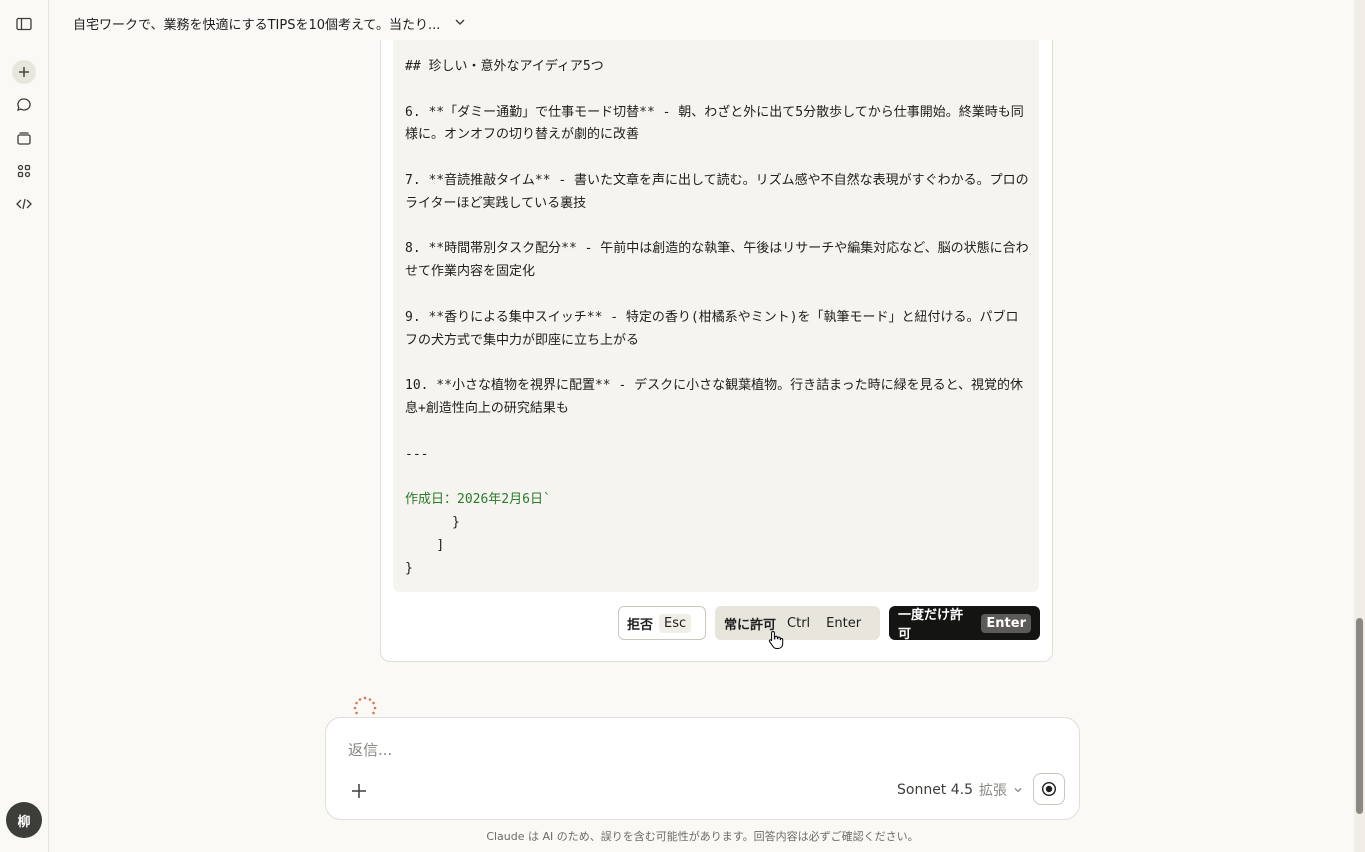 This screenshot has height=852, width=1365. What do you see at coordinates (478, 500) in the screenshot?
I see `code-line: 作成日：2026年2月6日`` at bounding box center [478, 500].